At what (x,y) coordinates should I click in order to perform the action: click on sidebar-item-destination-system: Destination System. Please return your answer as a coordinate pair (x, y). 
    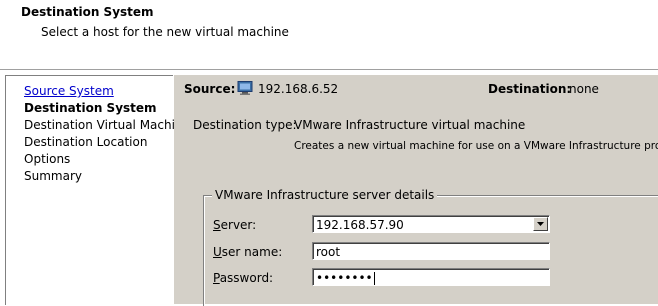
    Looking at the image, I should click on (90, 108).